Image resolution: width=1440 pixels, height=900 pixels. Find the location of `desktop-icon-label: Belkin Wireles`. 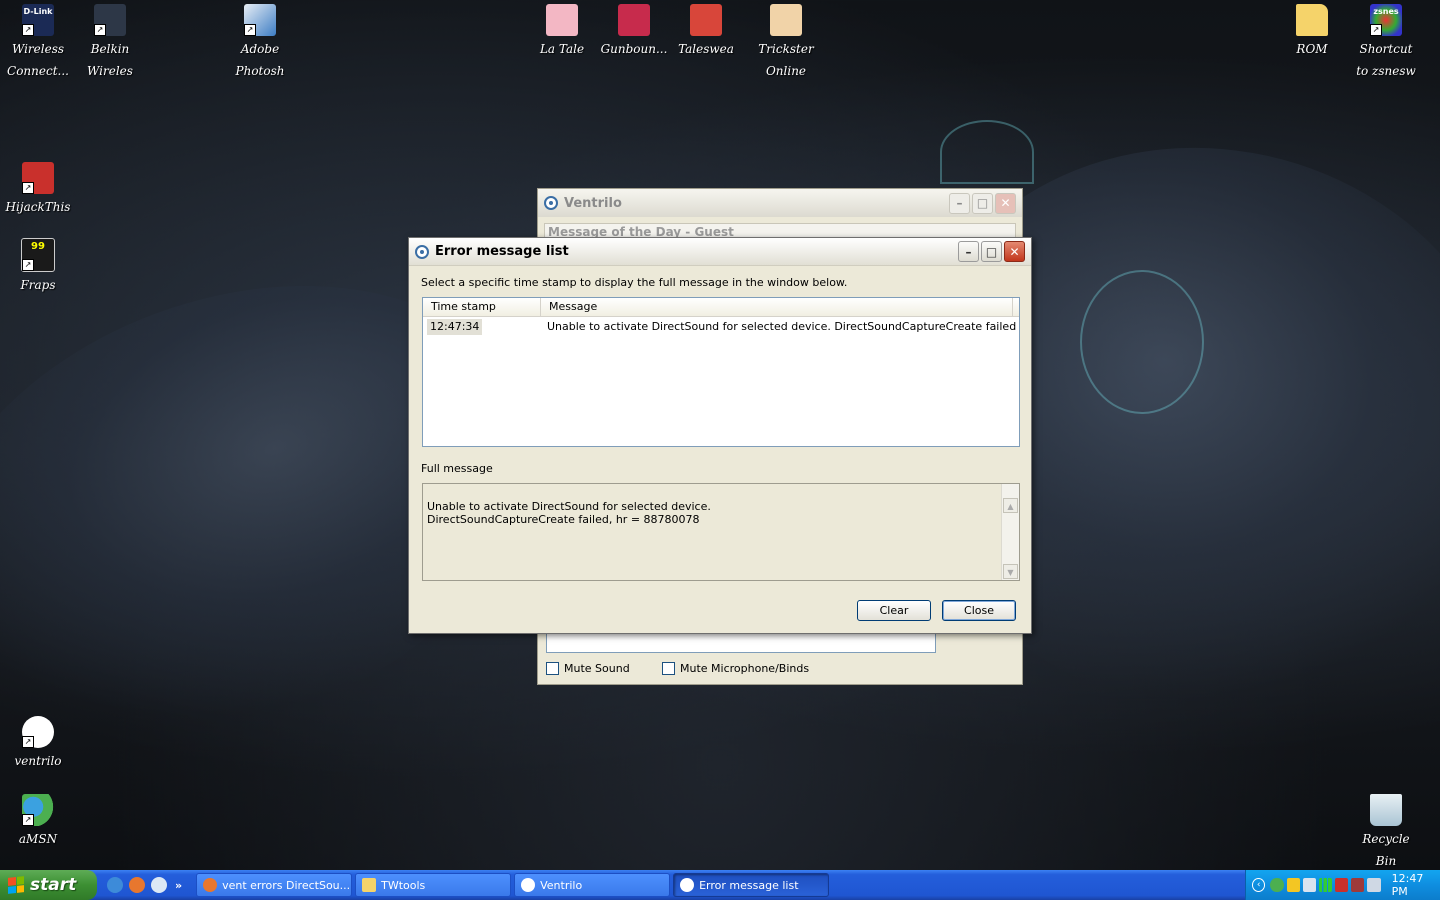

desktop-icon-label: Belkin Wireles is located at coordinates (110, 60).